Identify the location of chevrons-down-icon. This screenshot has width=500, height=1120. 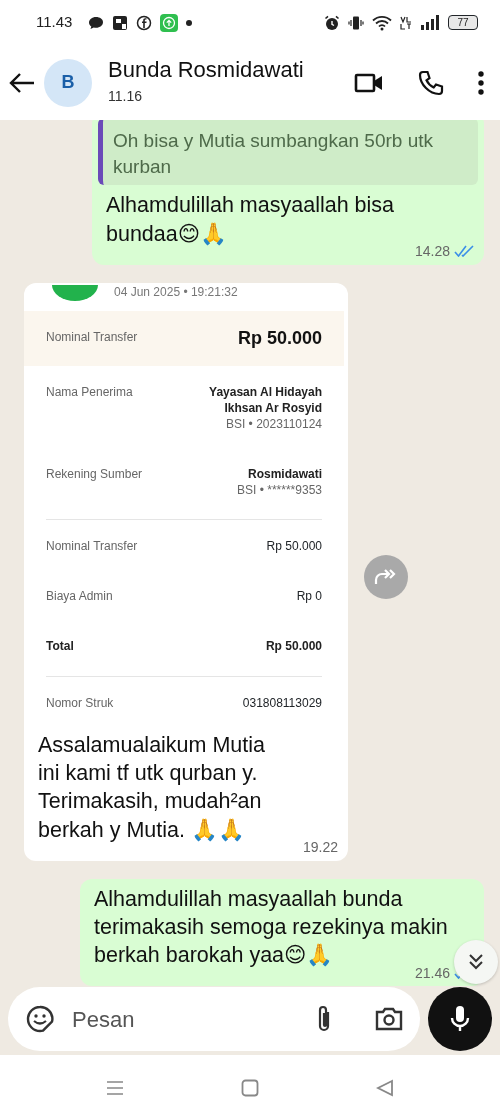
(476, 962).